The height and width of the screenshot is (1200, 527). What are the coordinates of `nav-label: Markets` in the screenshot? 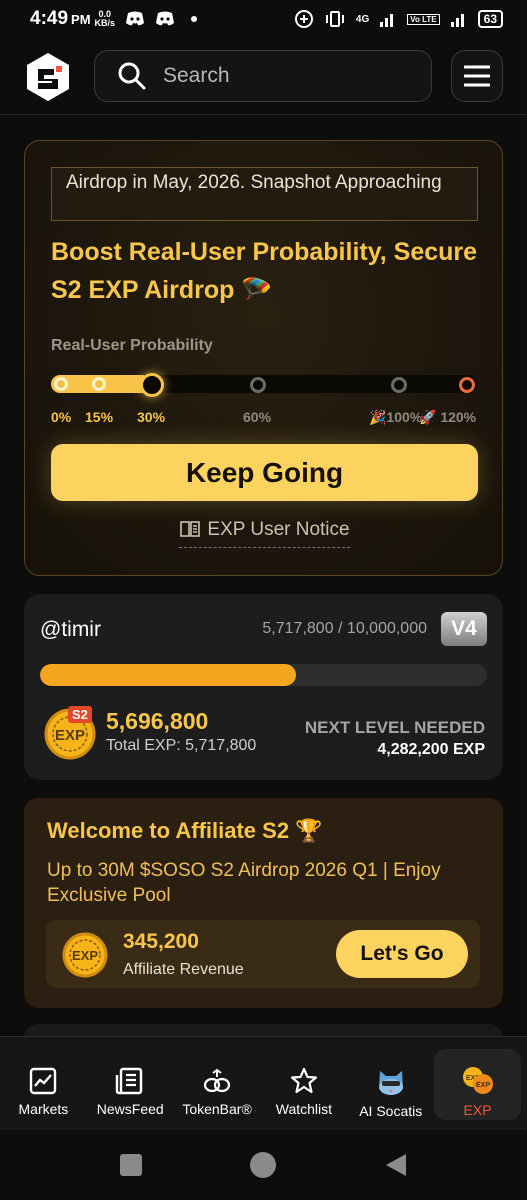 It's located at (43, 1109).